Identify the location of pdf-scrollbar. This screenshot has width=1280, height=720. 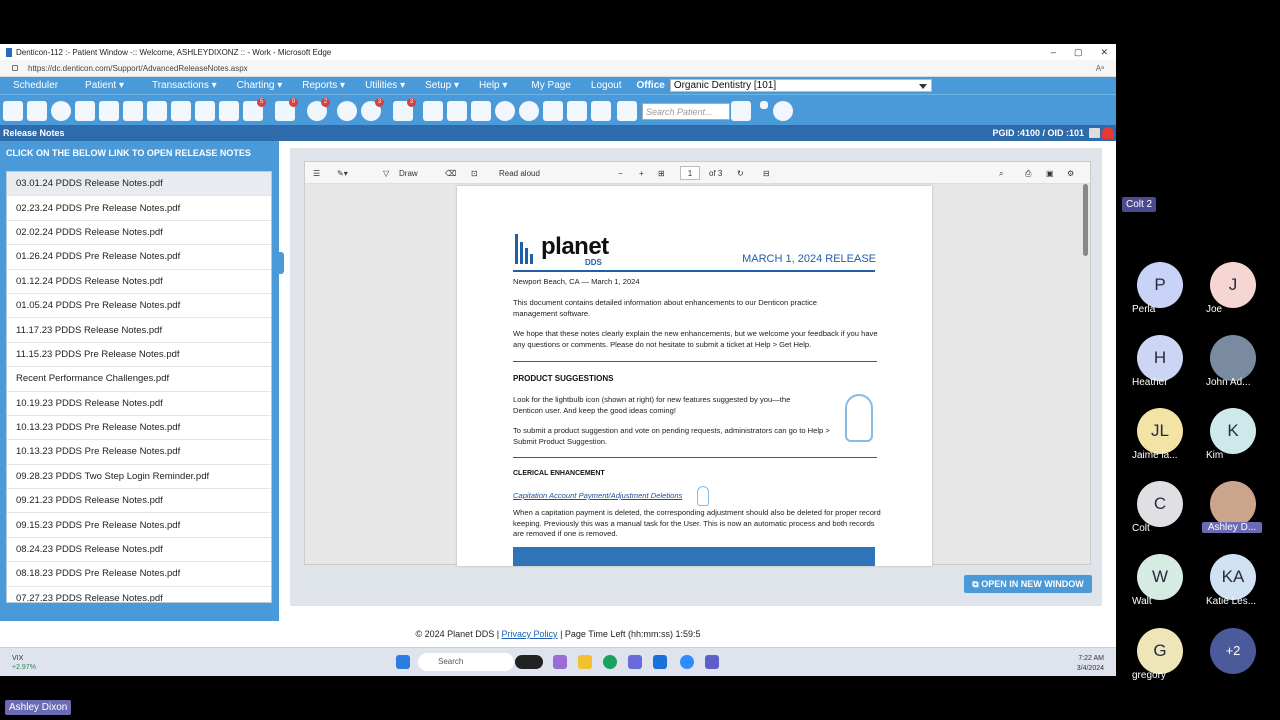
(1085, 220).